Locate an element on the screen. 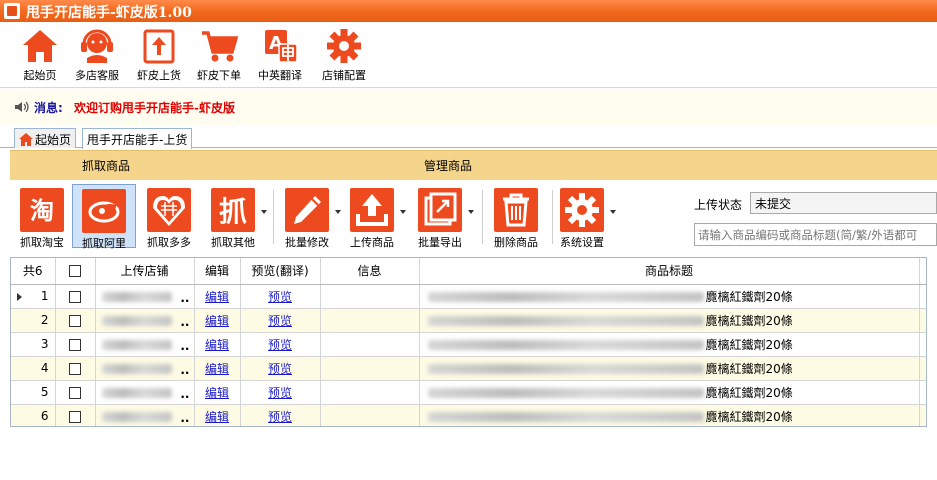 This screenshot has height=480, width=937. header-edit: 编辑 is located at coordinates (217, 271).